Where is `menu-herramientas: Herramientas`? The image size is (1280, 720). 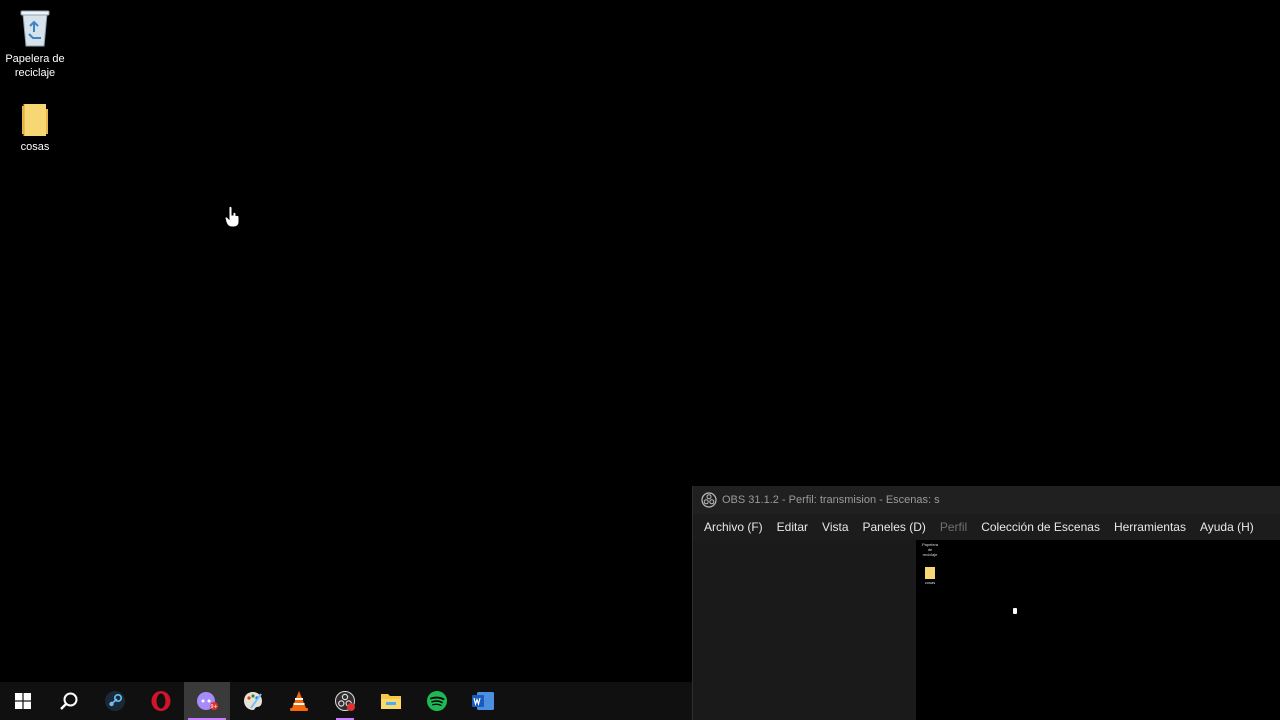 menu-herramientas: Herramientas is located at coordinates (1150, 527).